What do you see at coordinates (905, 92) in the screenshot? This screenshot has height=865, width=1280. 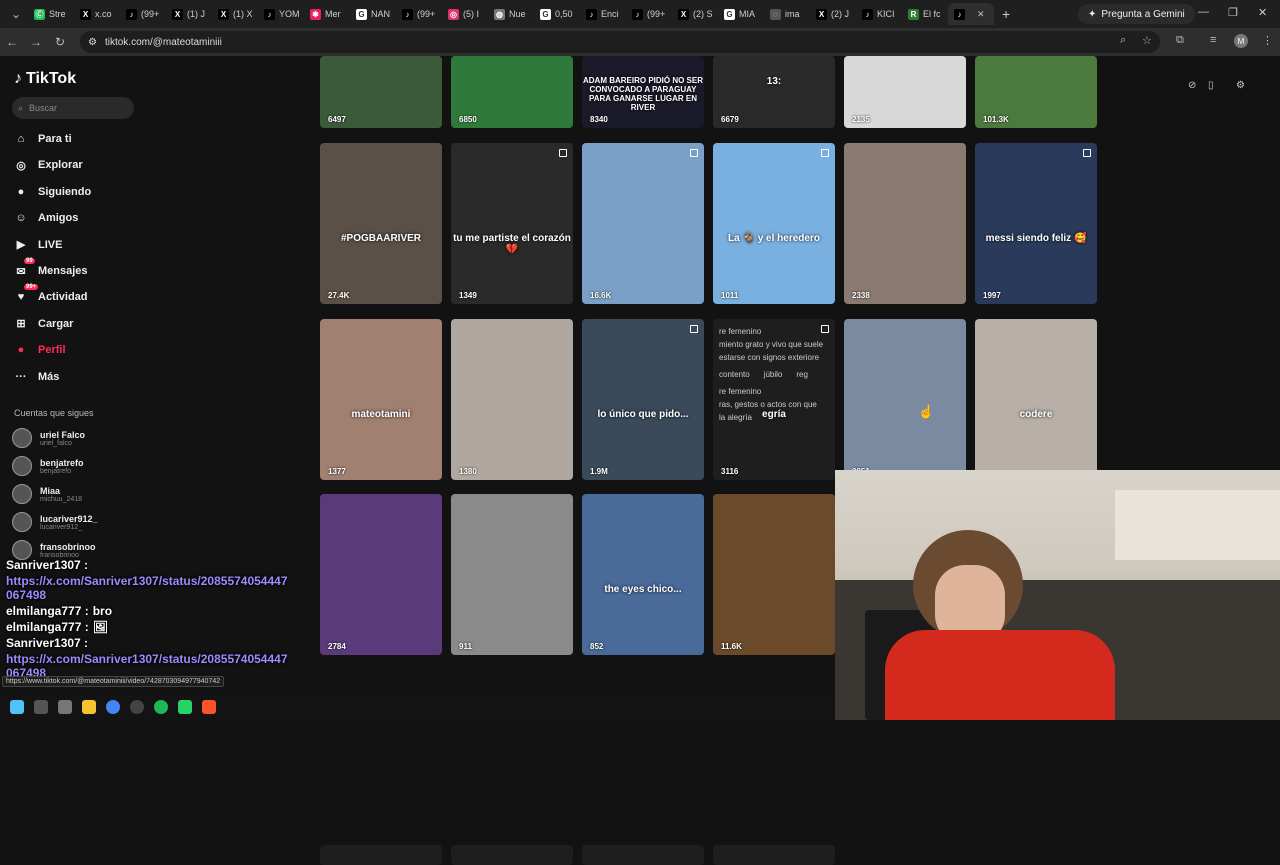 I see `video-thumbnail: 2135` at bounding box center [905, 92].